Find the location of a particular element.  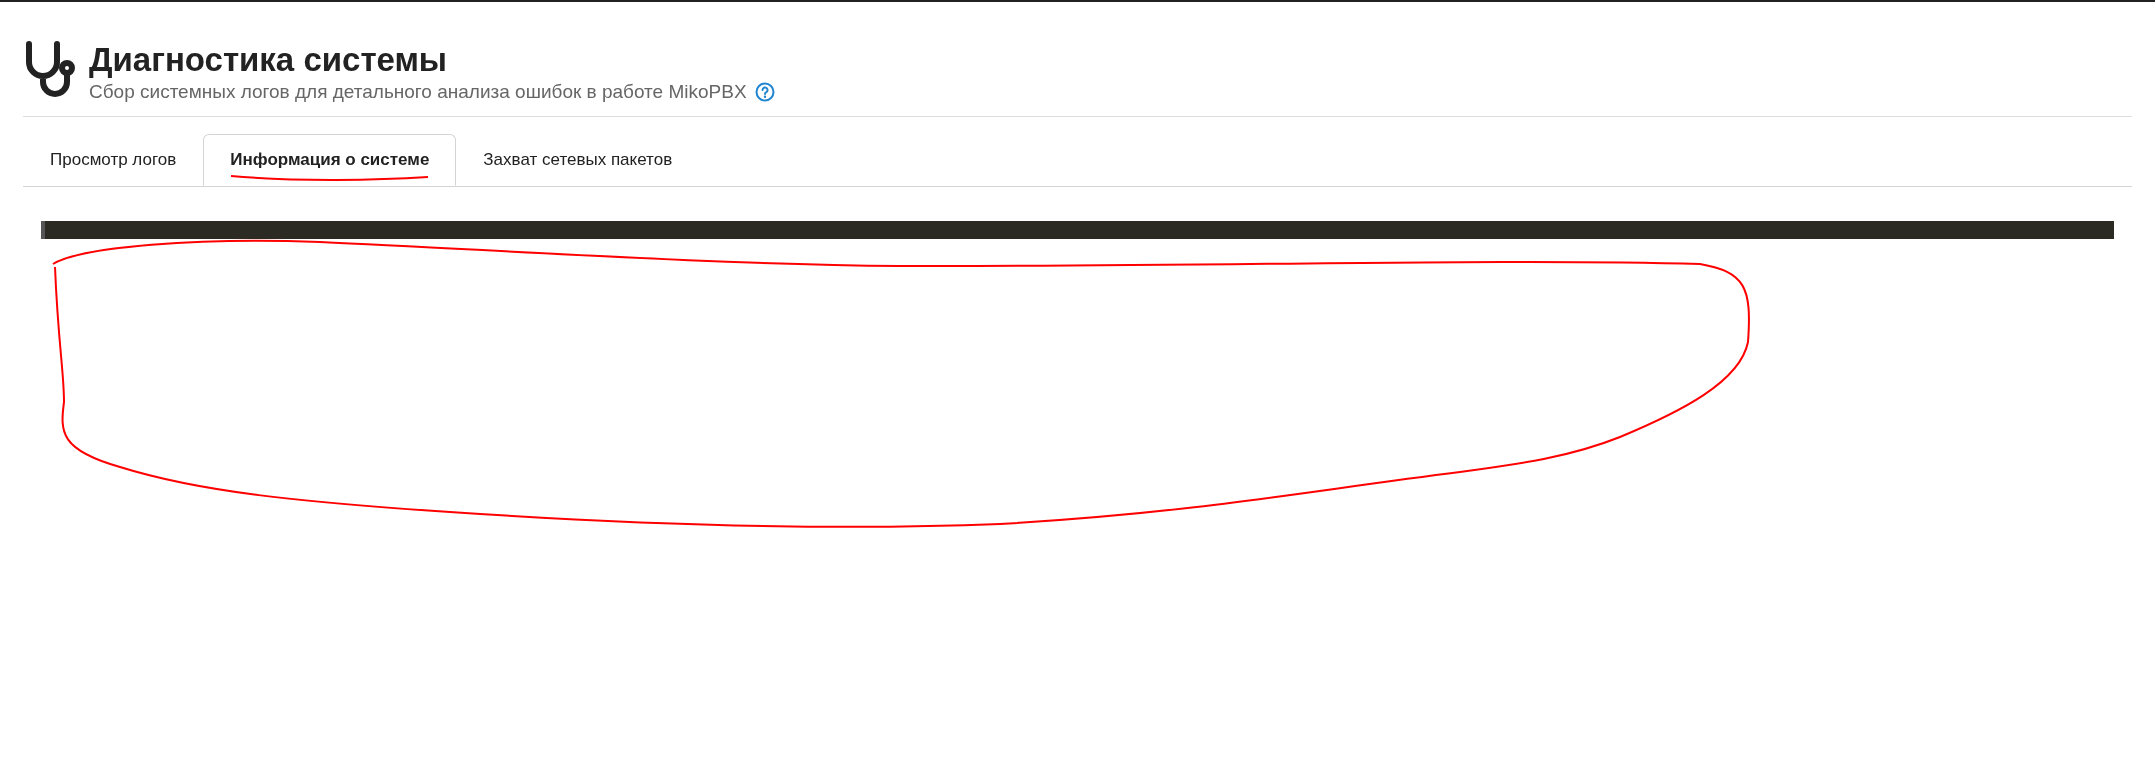

page-subtitle: Сбор системных логов для детального анализа ошибок в работе MikoPBX is located at coordinates (418, 92).